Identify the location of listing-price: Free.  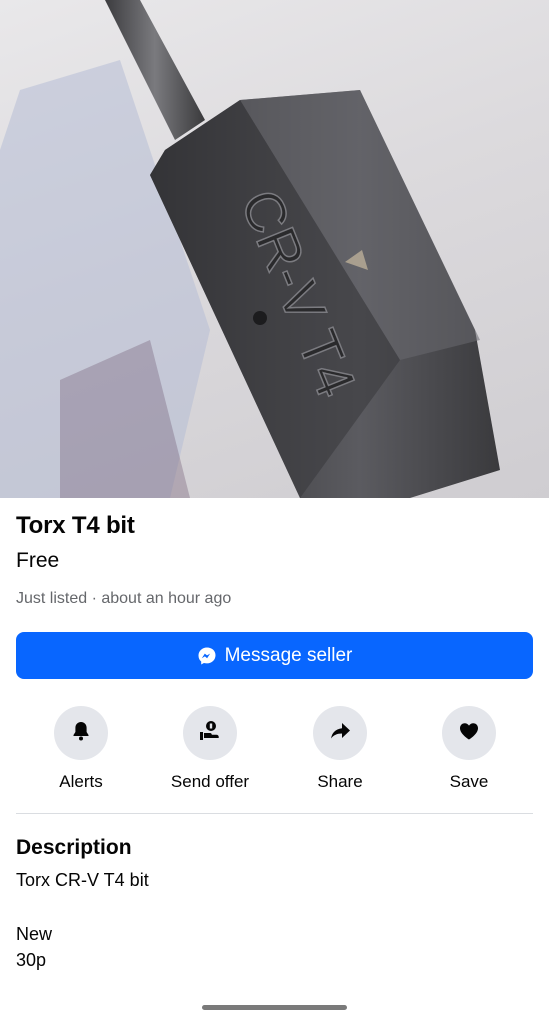
(38, 560).